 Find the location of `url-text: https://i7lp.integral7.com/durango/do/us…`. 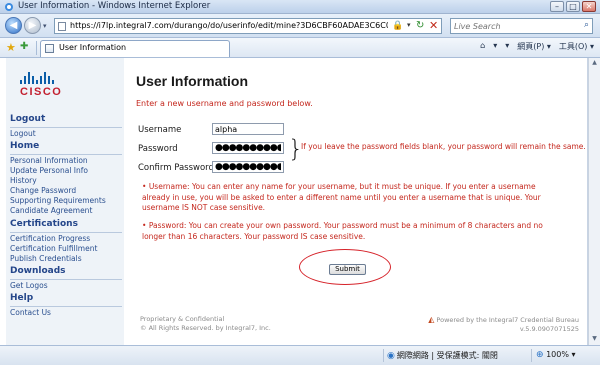

url-text: https://i7lp.integral7.com/durango/do/us… is located at coordinates (229, 25).